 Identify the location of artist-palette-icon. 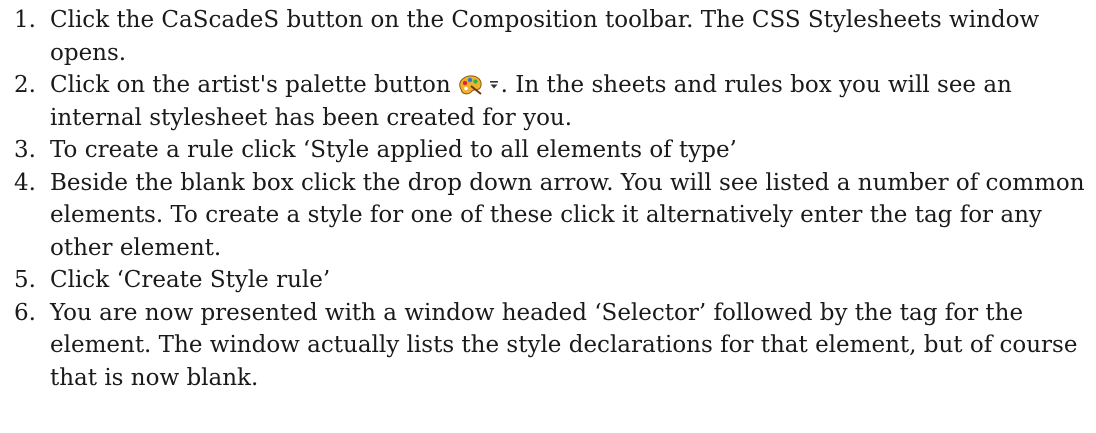
(470, 85).